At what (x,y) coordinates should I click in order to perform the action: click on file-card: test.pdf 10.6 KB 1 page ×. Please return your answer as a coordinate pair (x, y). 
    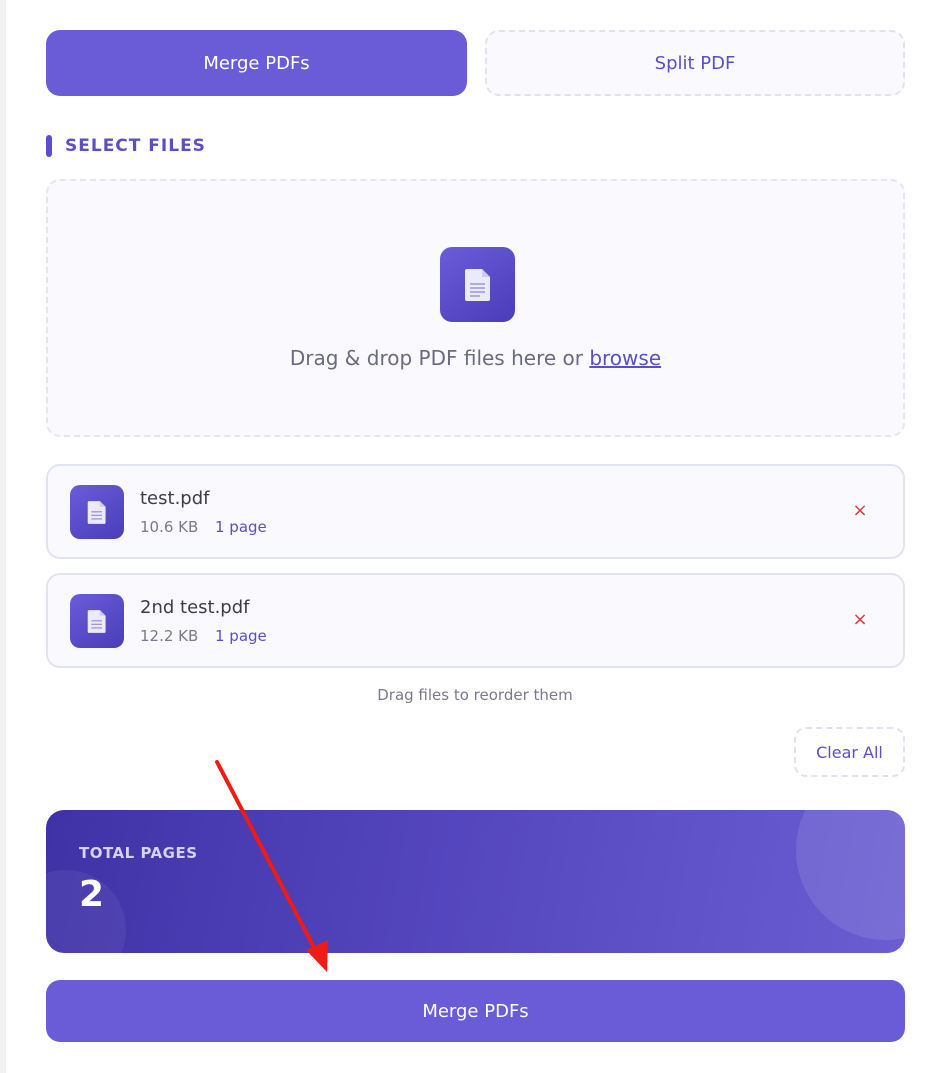
    Looking at the image, I should click on (475, 511).